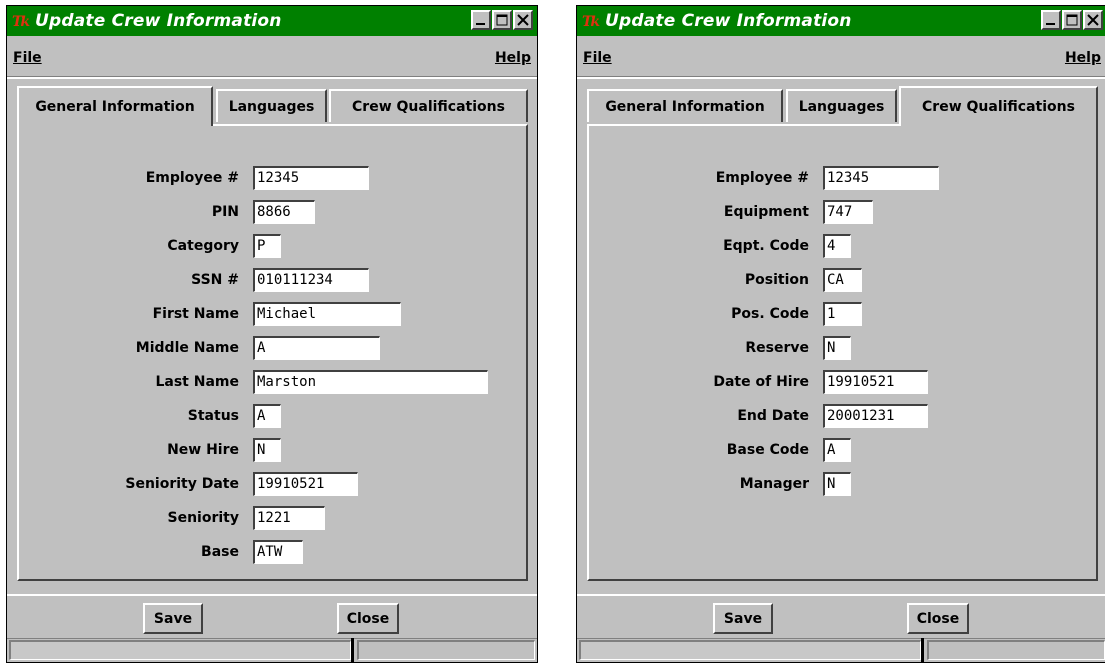 Image resolution: width=1105 pixels, height=663 pixels. Describe the element at coordinates (777, 348) in the screenshot. I see `field-label: Reserve` at that location.